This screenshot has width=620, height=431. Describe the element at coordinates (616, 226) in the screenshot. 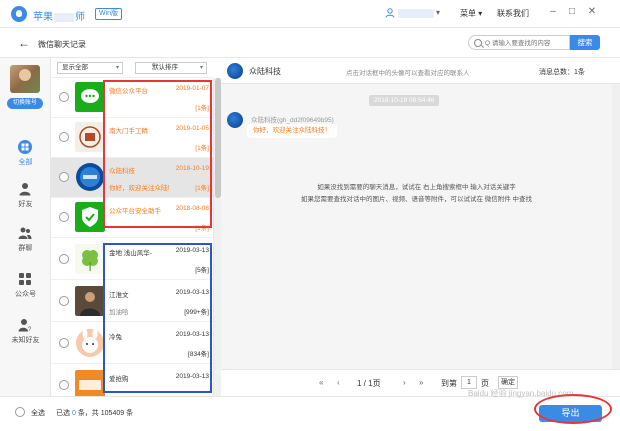

I see `chat-scrollbar` at that location.